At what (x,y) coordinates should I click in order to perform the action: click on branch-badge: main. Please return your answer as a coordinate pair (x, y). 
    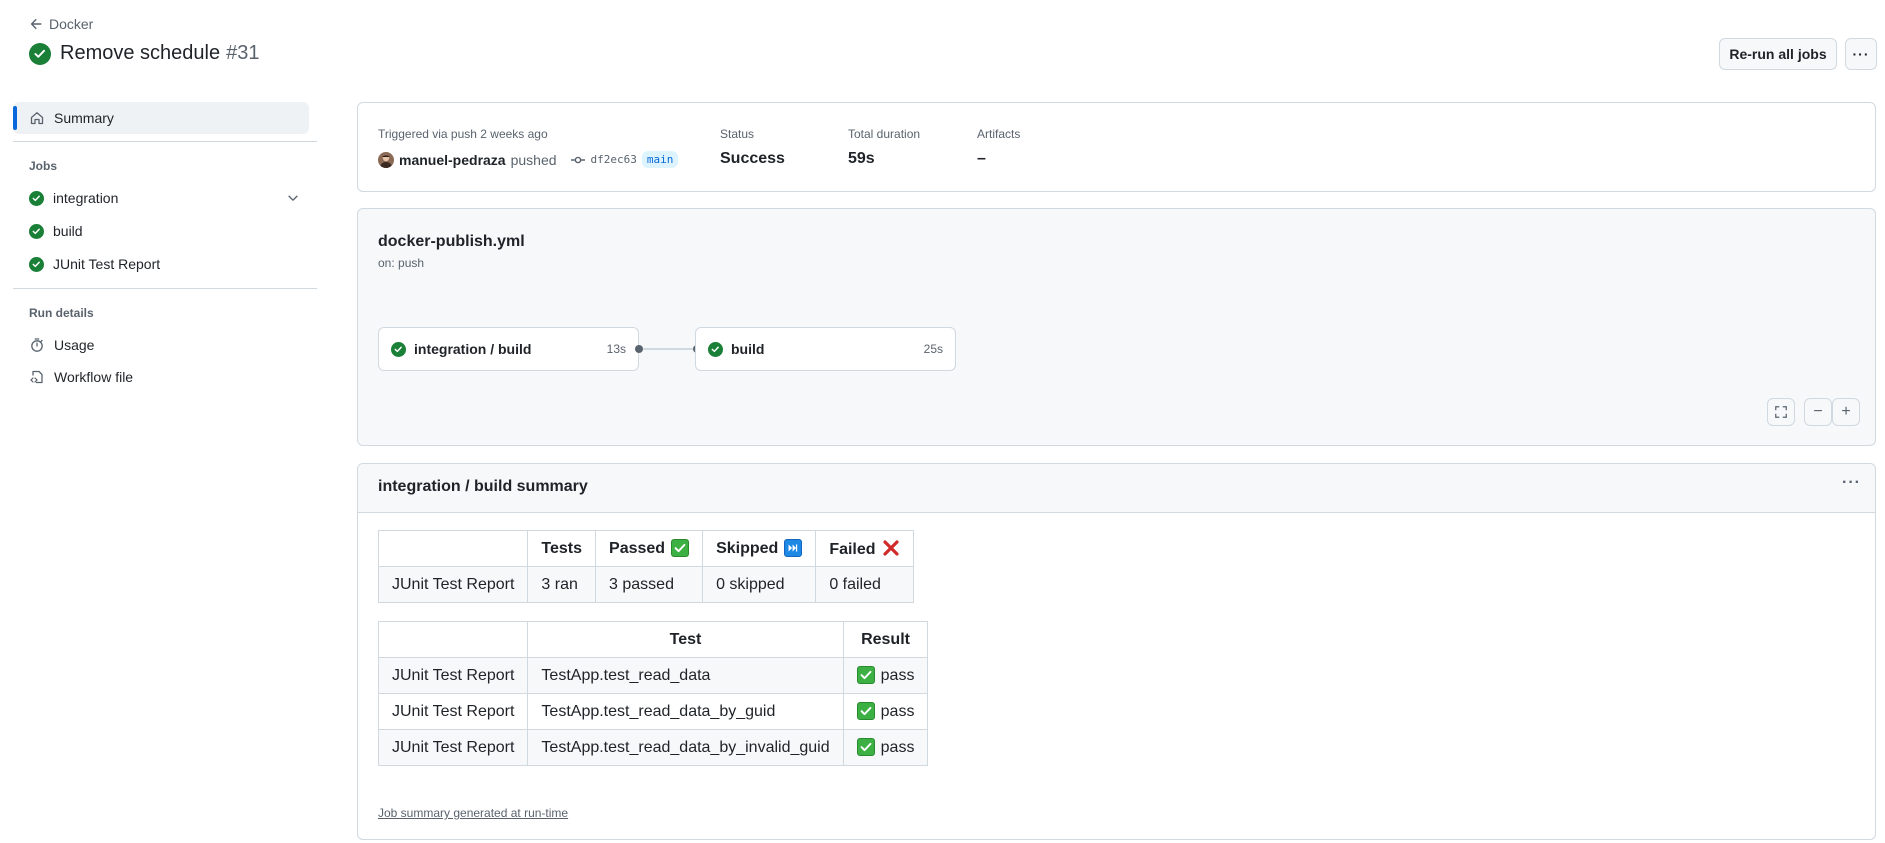
    Looking at the image, I should click on (660, 159).